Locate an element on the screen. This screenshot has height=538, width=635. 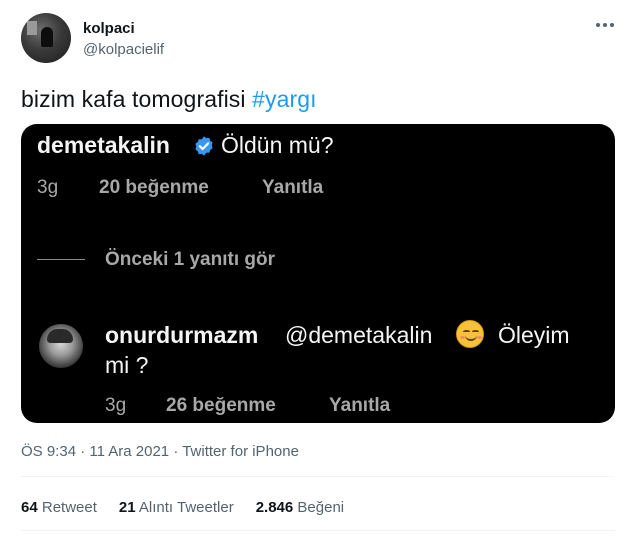
author-avatar is located at coordinates (46, 38).